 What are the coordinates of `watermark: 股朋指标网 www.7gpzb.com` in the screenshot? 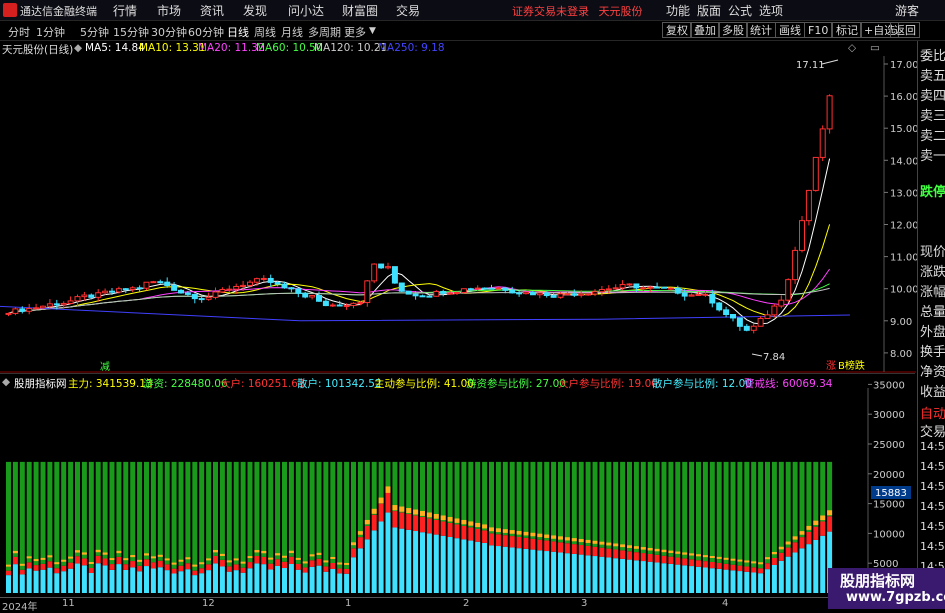 It's located at (886, 588).